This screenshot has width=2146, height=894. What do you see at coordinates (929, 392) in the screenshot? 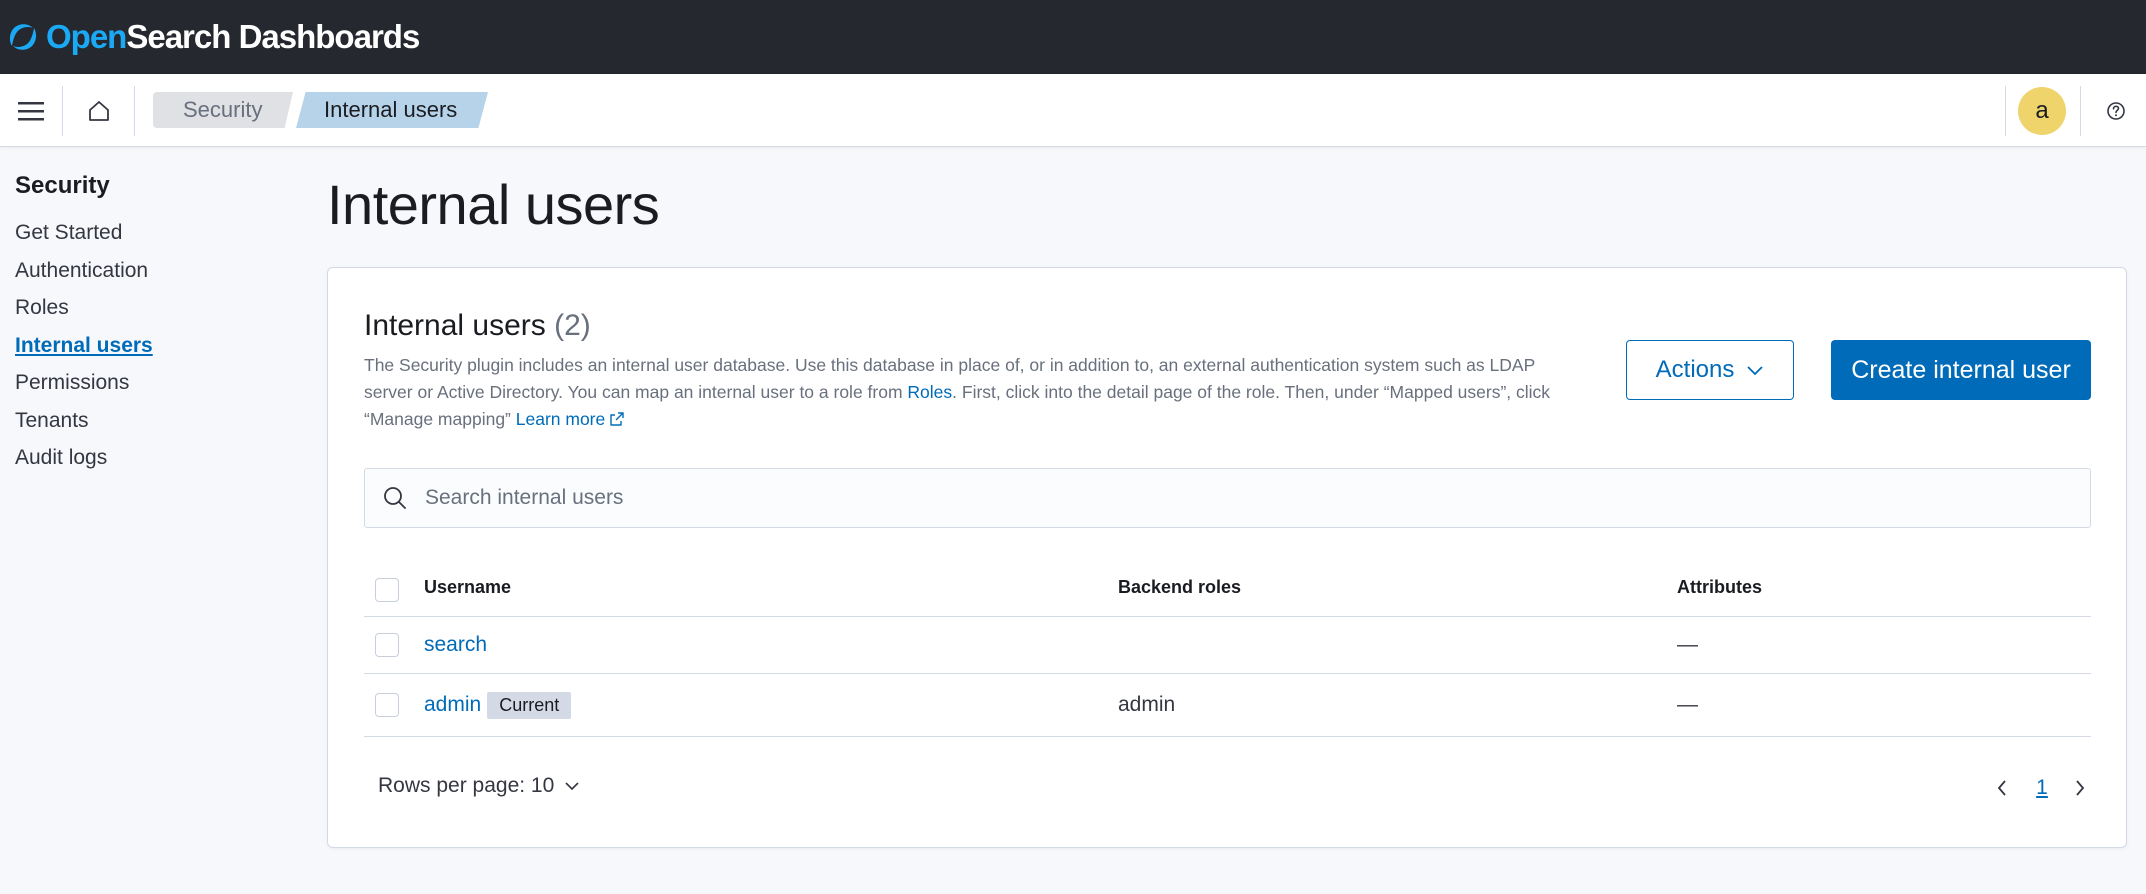
I see `roles-link: Roles` at bounding box center [929, 392].